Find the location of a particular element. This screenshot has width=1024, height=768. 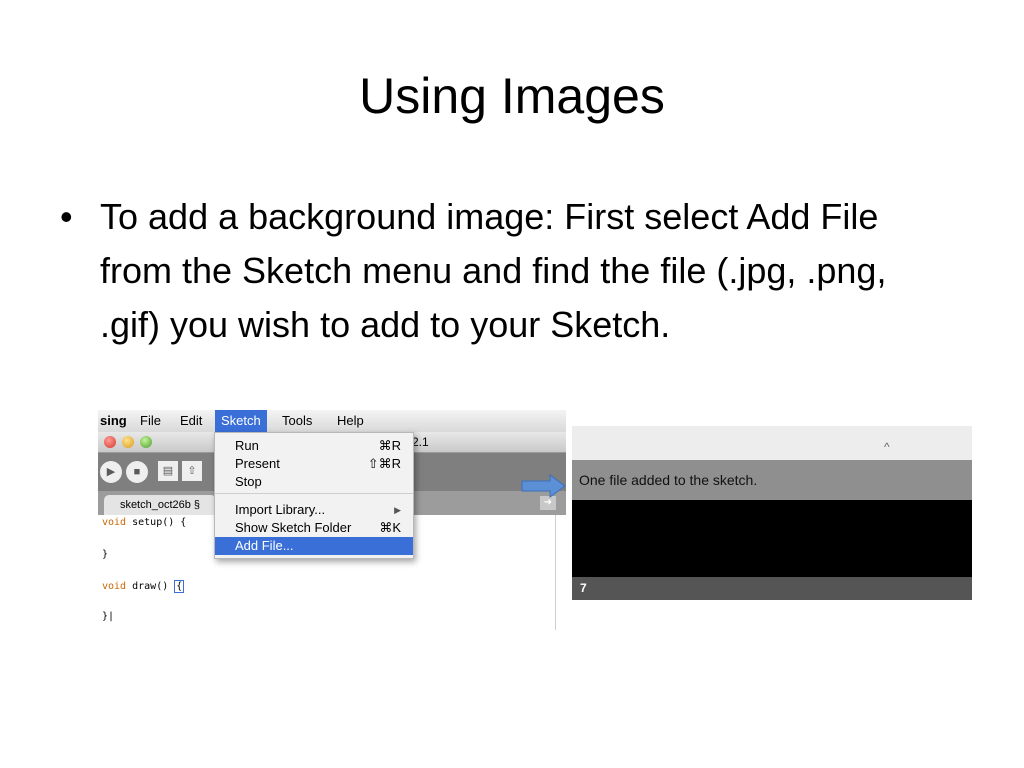

code-line: void setup() { is located at coordinates (144, 522).